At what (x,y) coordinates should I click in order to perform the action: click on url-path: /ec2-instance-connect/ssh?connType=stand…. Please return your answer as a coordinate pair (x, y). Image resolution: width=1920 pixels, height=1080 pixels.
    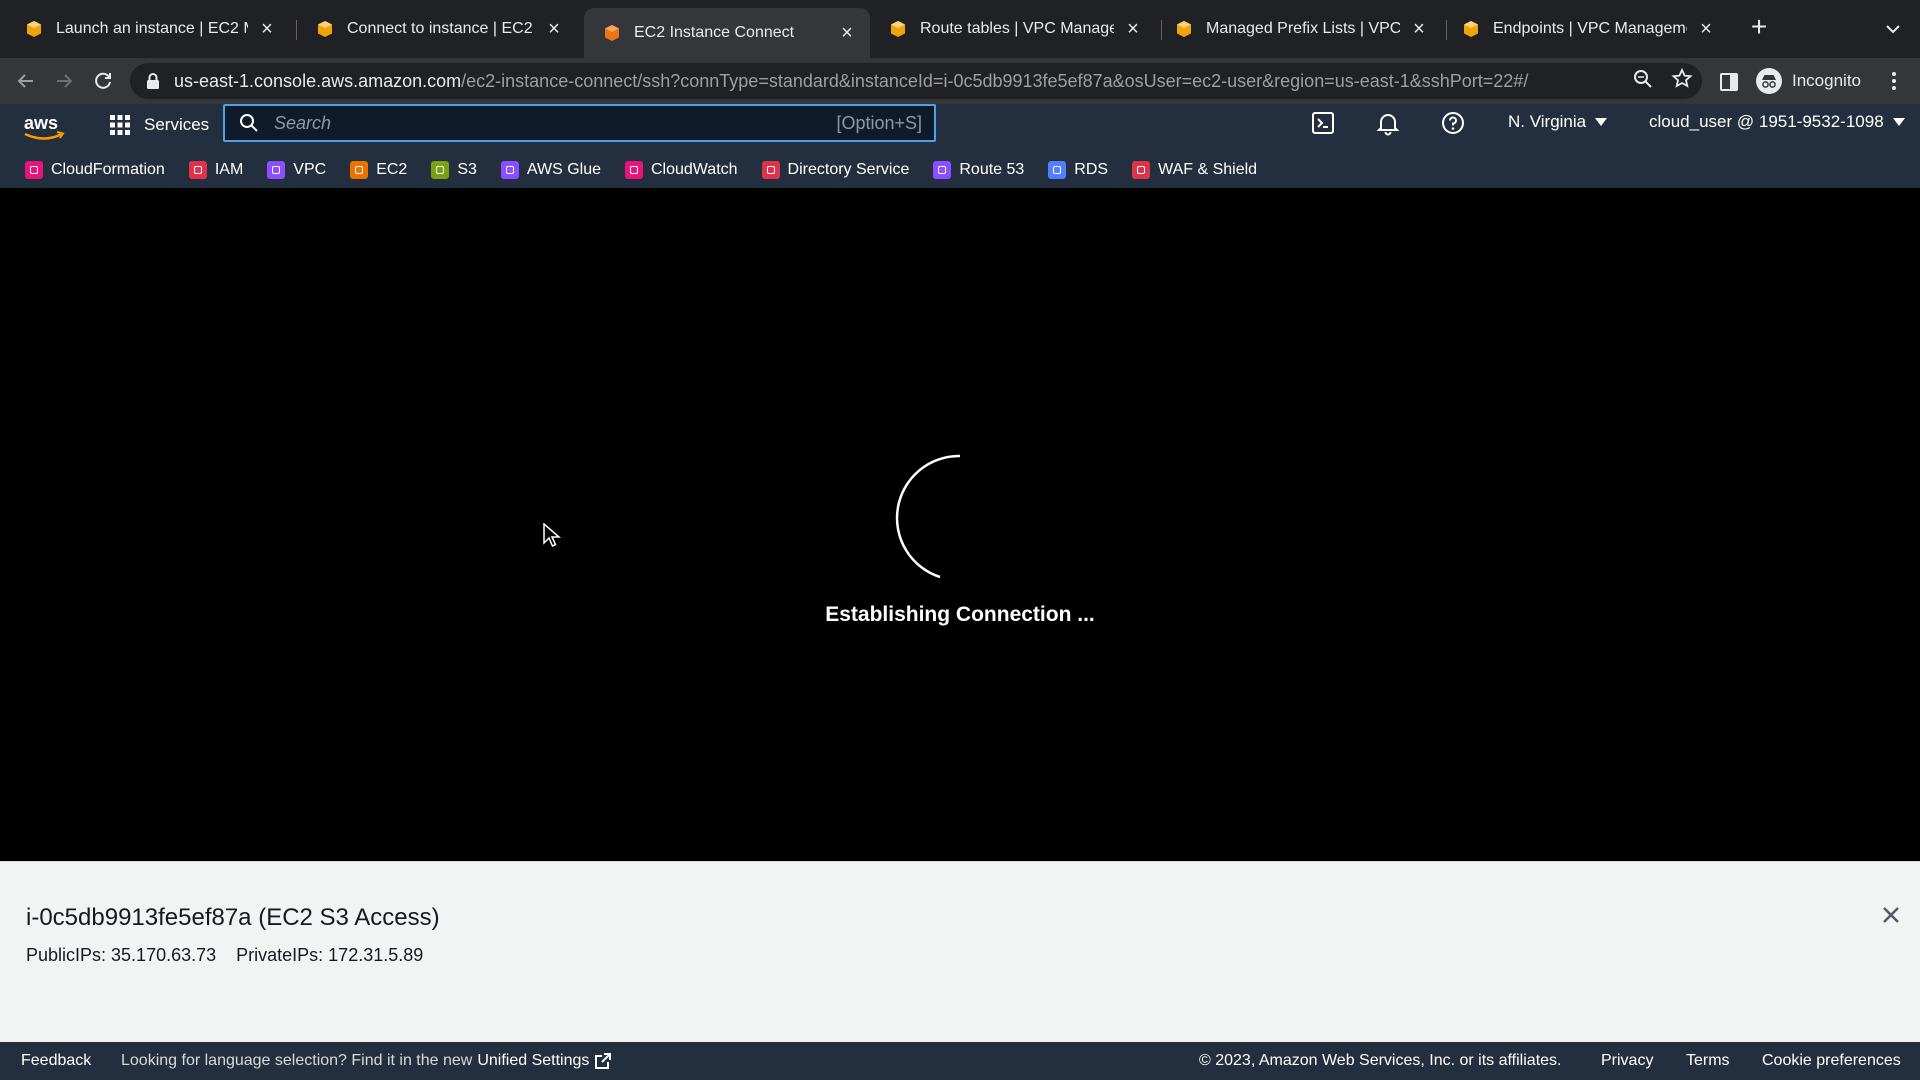
    Looking at the image, I should click on (995, 80).